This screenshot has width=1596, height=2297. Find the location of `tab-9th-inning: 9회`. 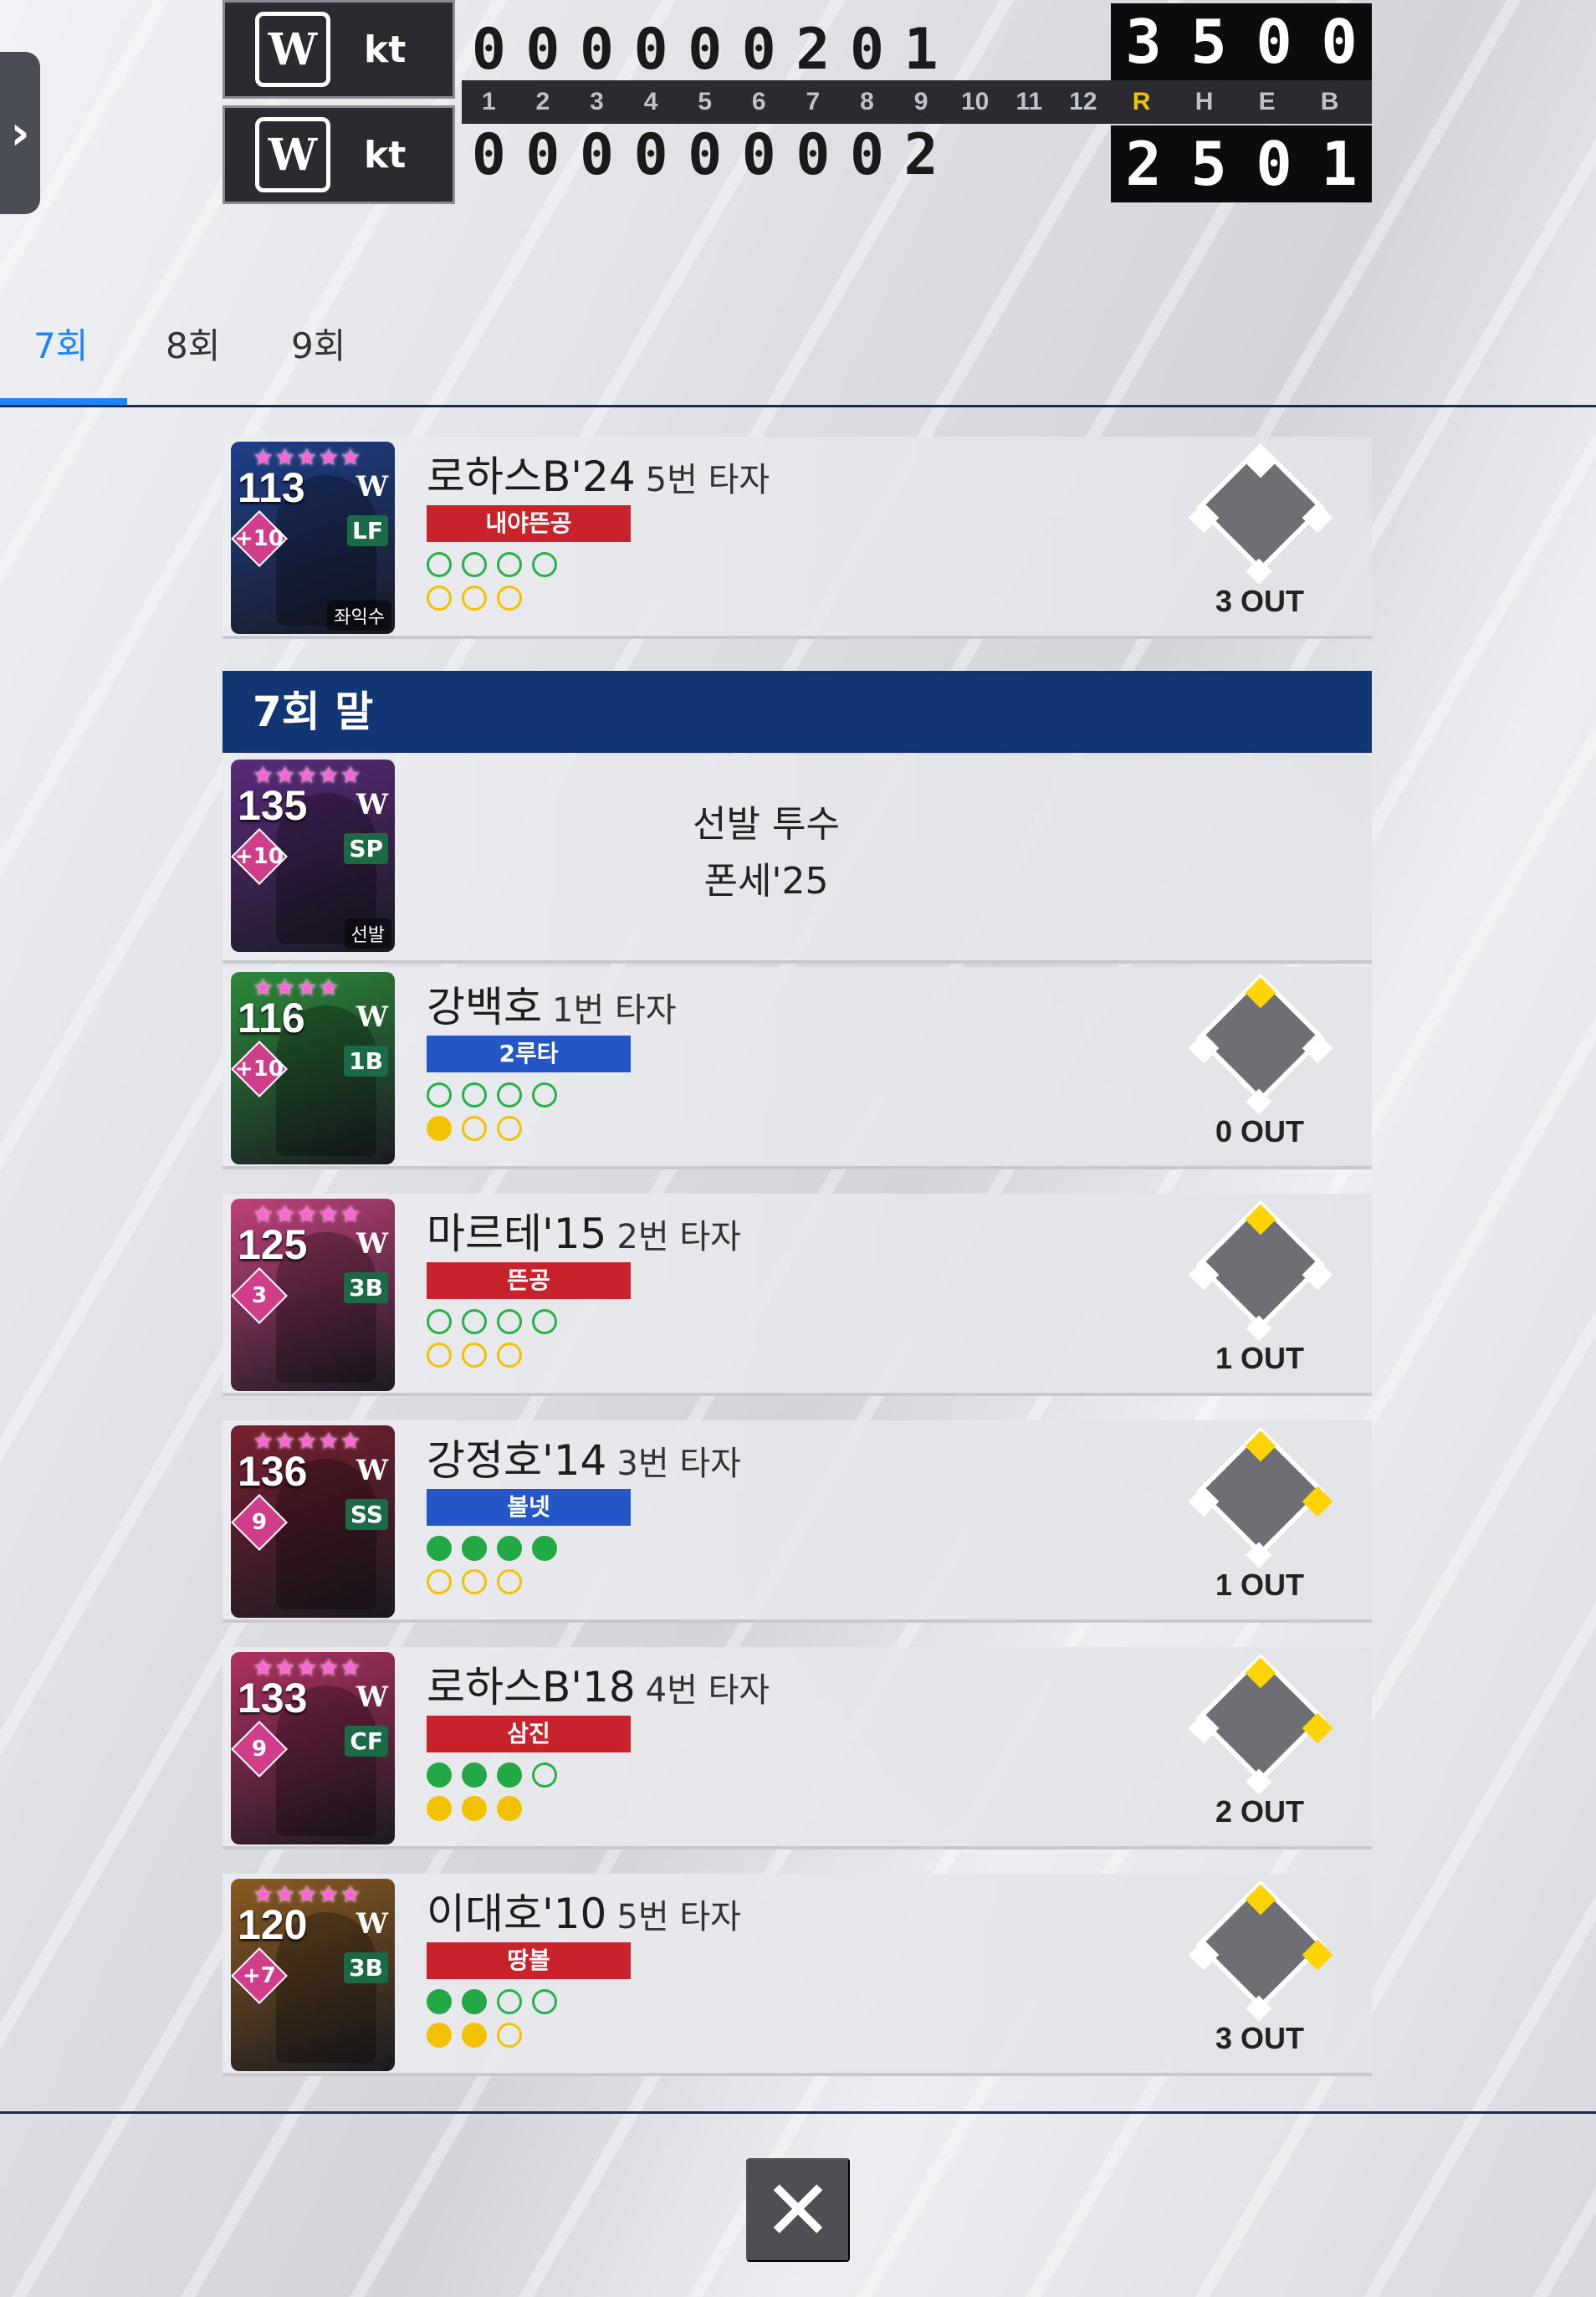

tab-9th-inning: 9회 is located at coordinates (318, 360).